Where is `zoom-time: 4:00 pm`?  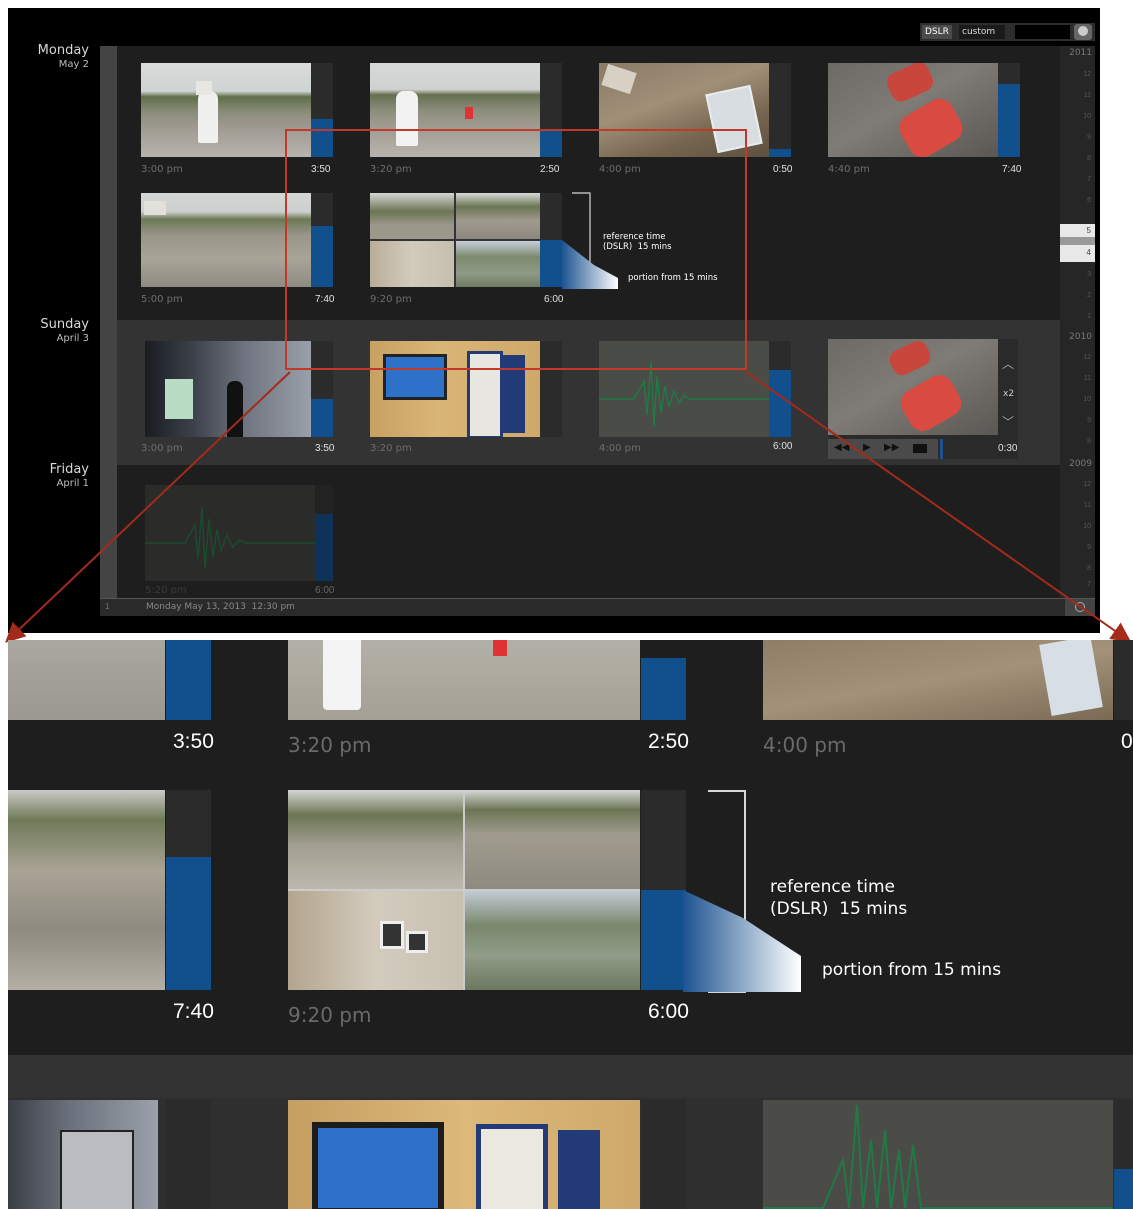 zoom-time: 4:00 pm is located at coordinates (805, 745).